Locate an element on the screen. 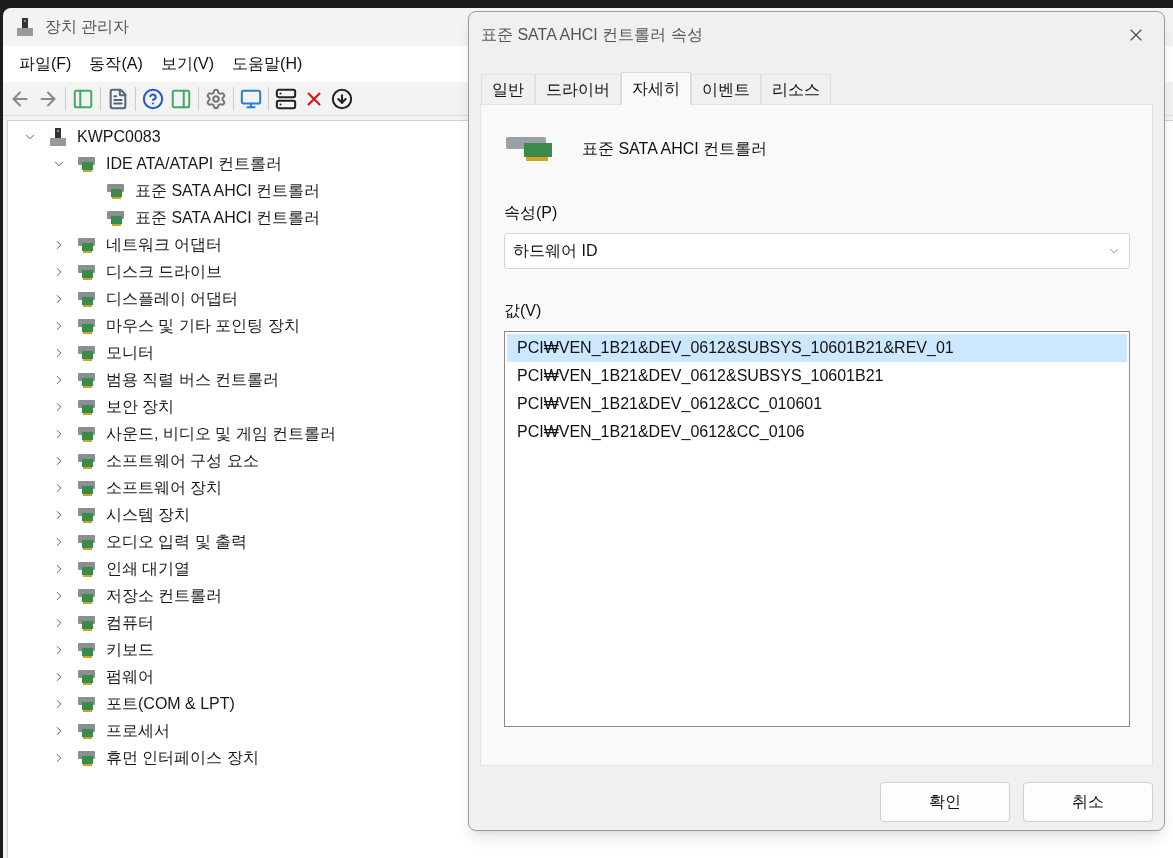 The height and width of the screenshot is (858, 1173). tree-item: 소프트웨어 장치 is located at coordinates (164, 487).